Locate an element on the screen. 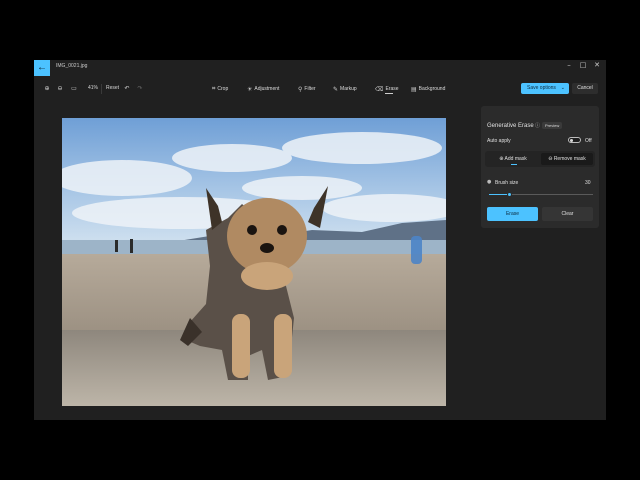 The height and width of the screenshot is (480, 640). add-mask-icon: ⊕ is located at coordinates (501, 159).